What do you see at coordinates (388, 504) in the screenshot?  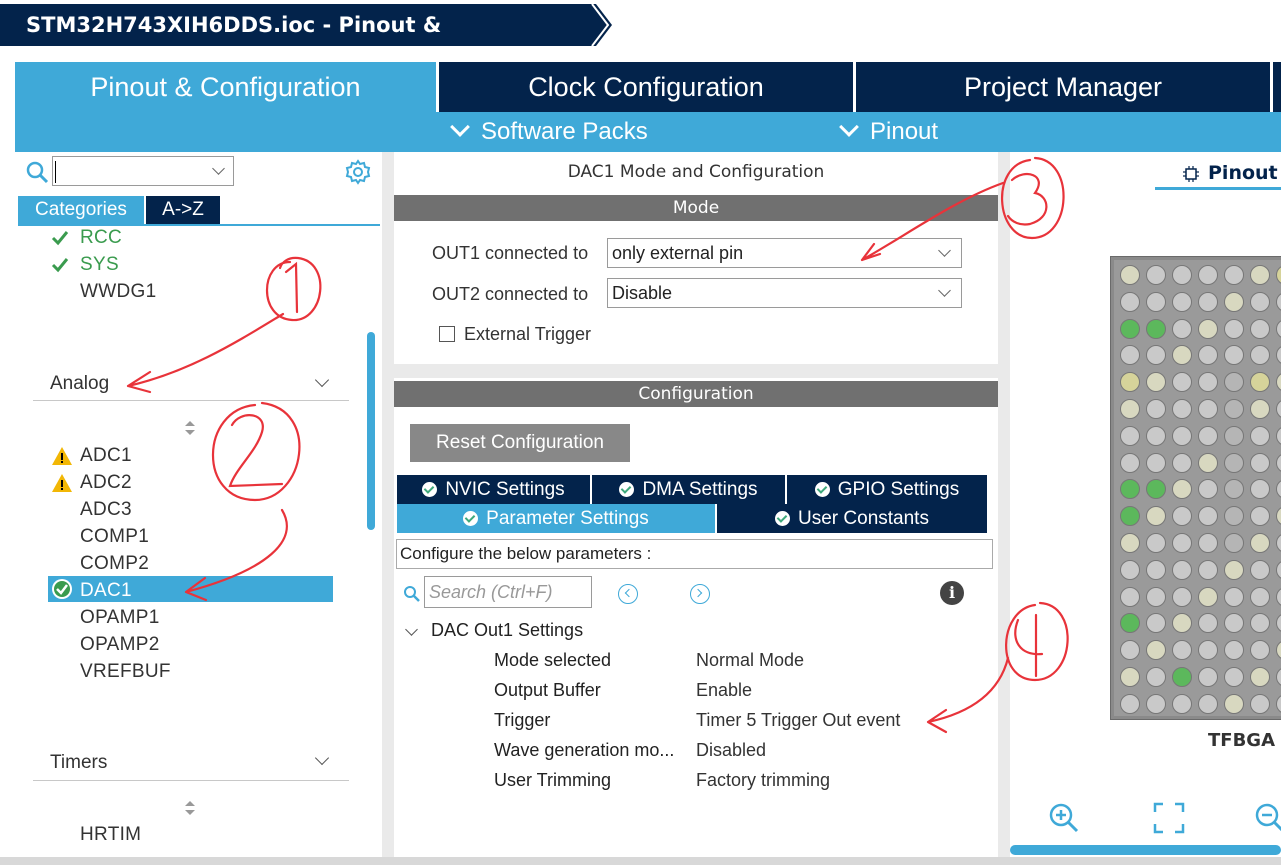 I see `panel-splitter` at bounding box center [388, 504].